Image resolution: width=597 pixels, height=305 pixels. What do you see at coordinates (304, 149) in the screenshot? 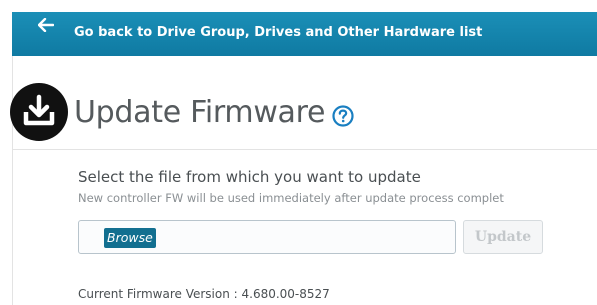
I see `header-divider` at bounding box center [304, 149].